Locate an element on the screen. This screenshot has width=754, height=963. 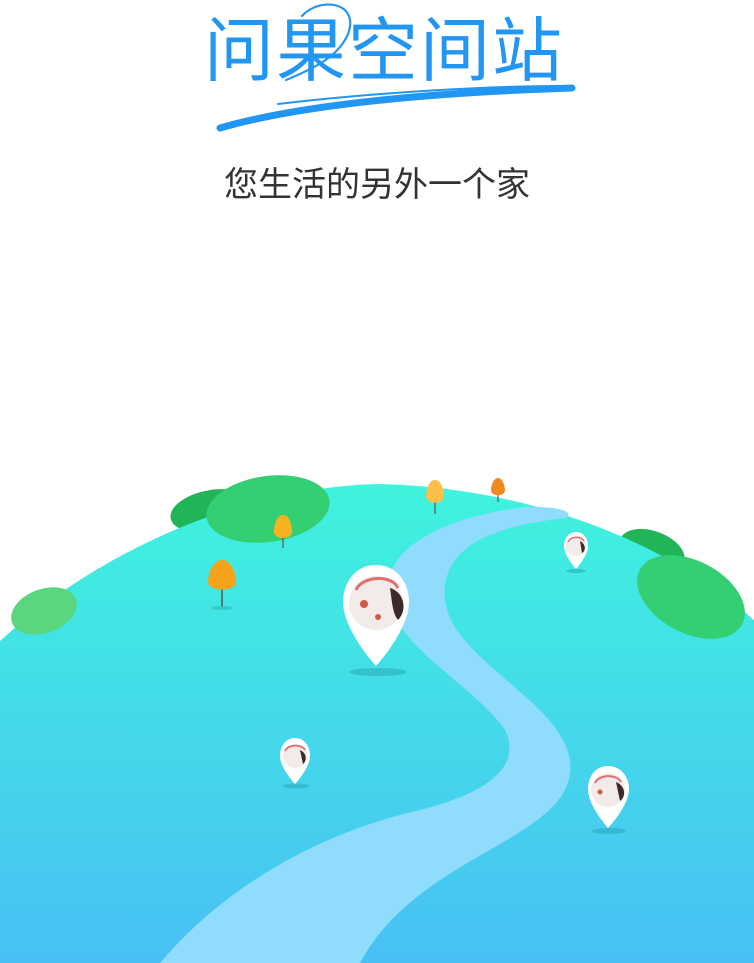
logo-swoosh-icon is located at coordinates (396, 67).